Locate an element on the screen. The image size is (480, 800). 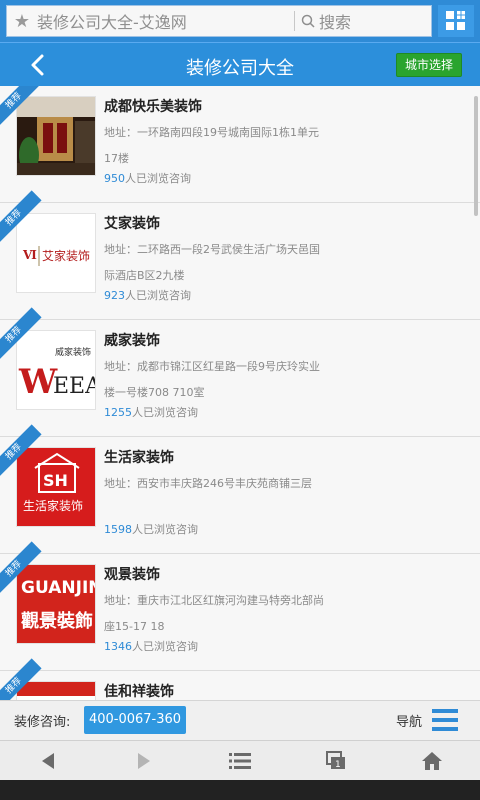
views-info: 1255人已浏览咨询 is located at coordinates (151, 412).